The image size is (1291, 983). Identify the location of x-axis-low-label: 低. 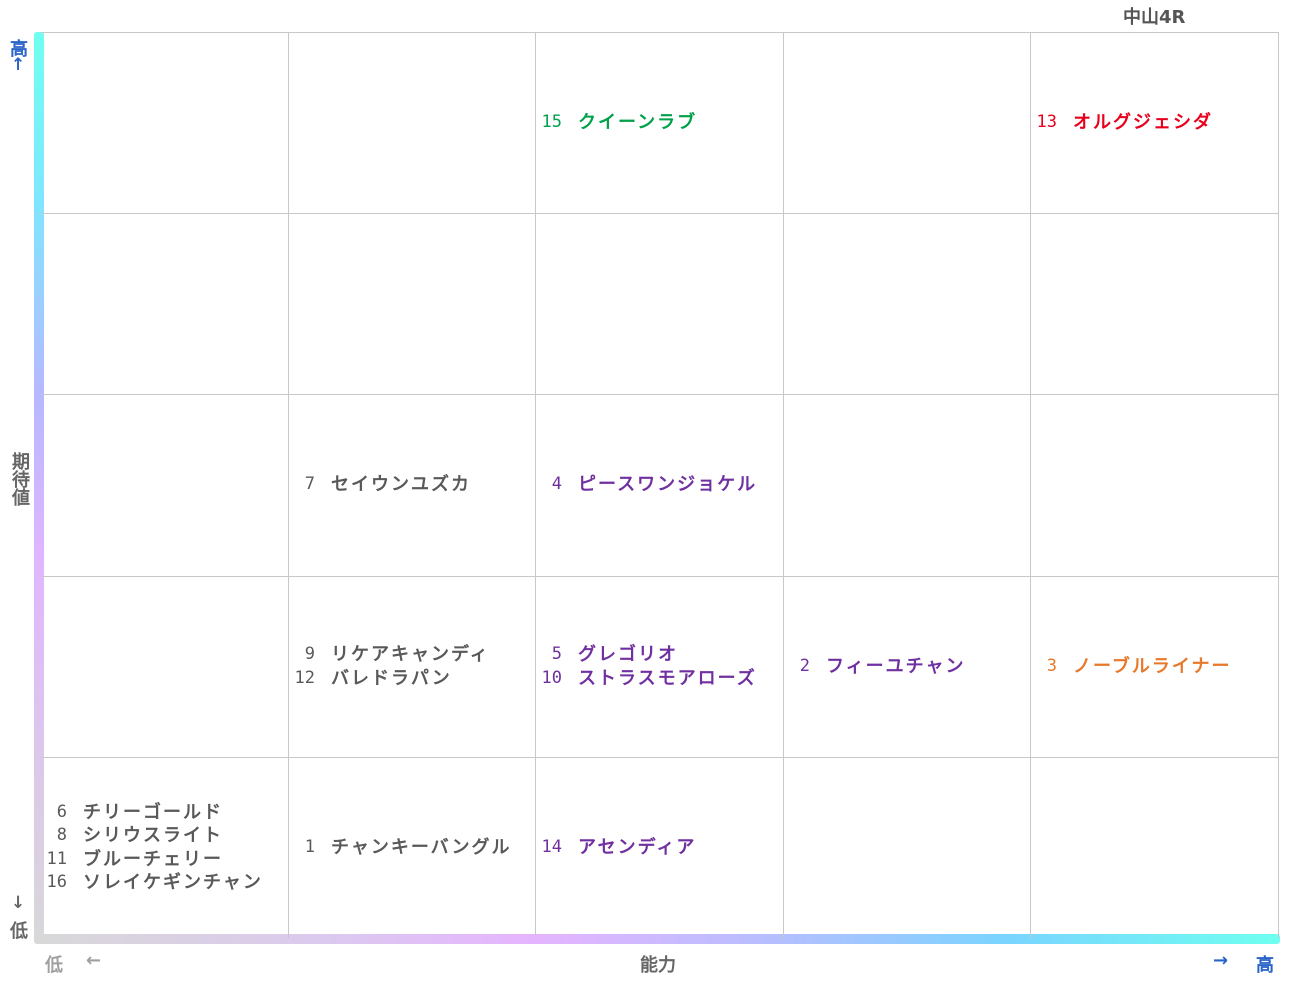
(54, 965).